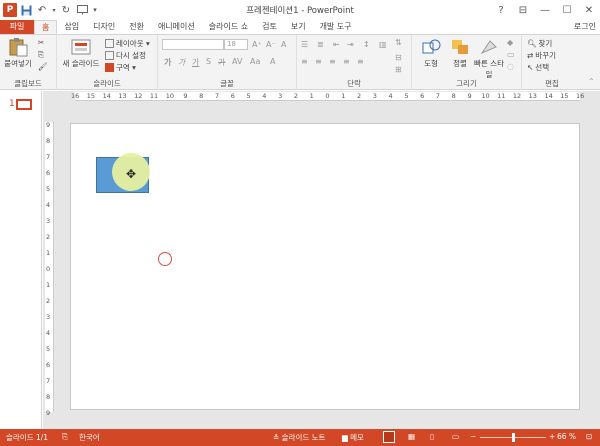 The width and height of the screenshot is (600, 446). I want to click on paragraph-group-label: 단락, so click(354, 83).